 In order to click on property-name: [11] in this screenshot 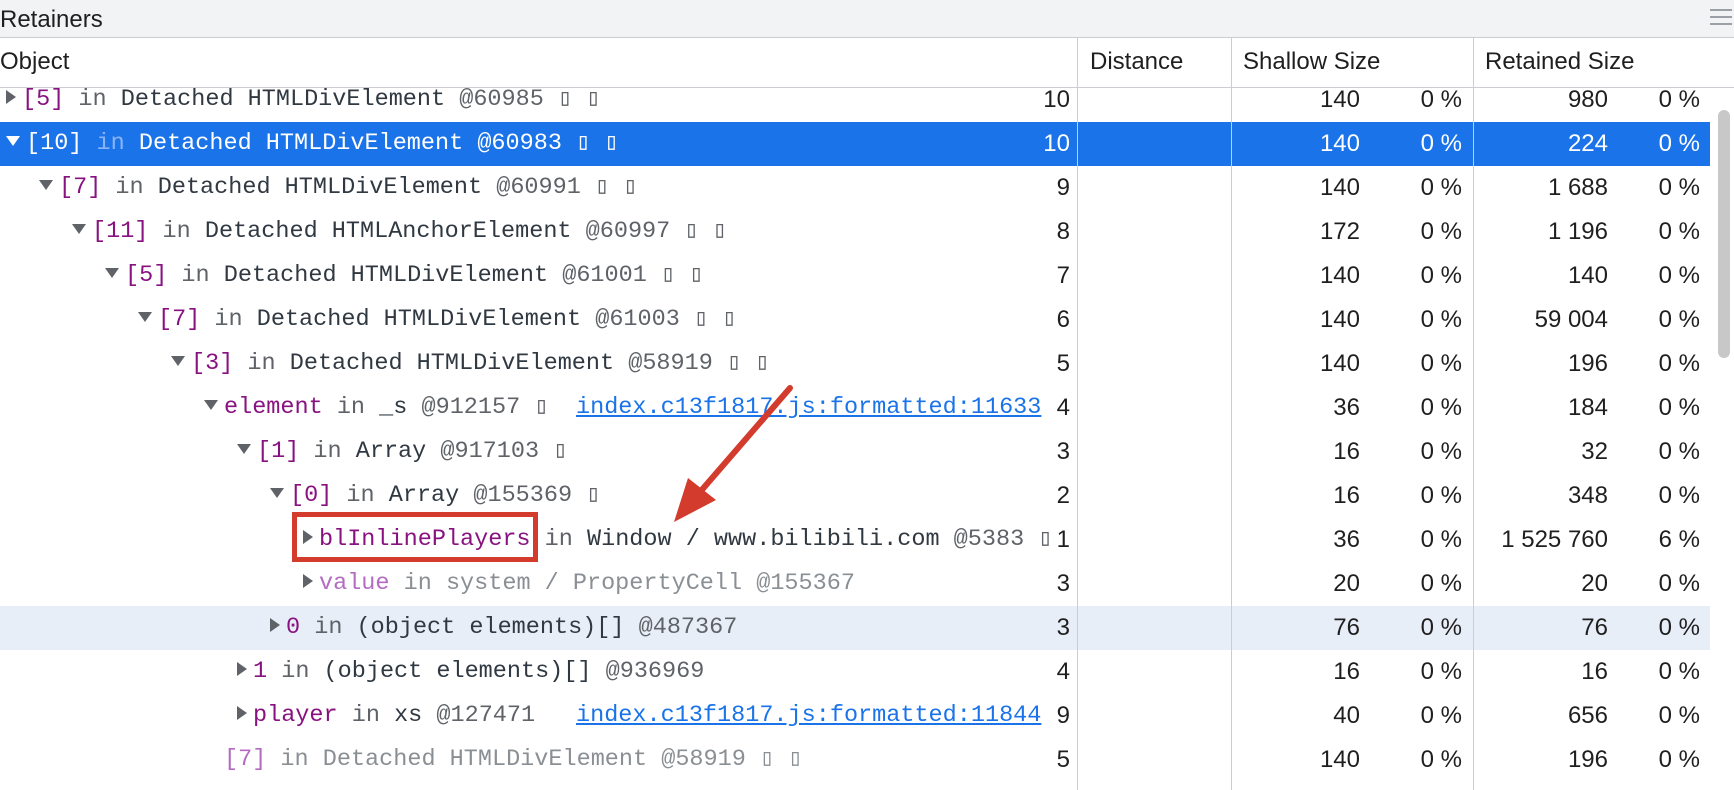, I will do `click(120, 231)`.